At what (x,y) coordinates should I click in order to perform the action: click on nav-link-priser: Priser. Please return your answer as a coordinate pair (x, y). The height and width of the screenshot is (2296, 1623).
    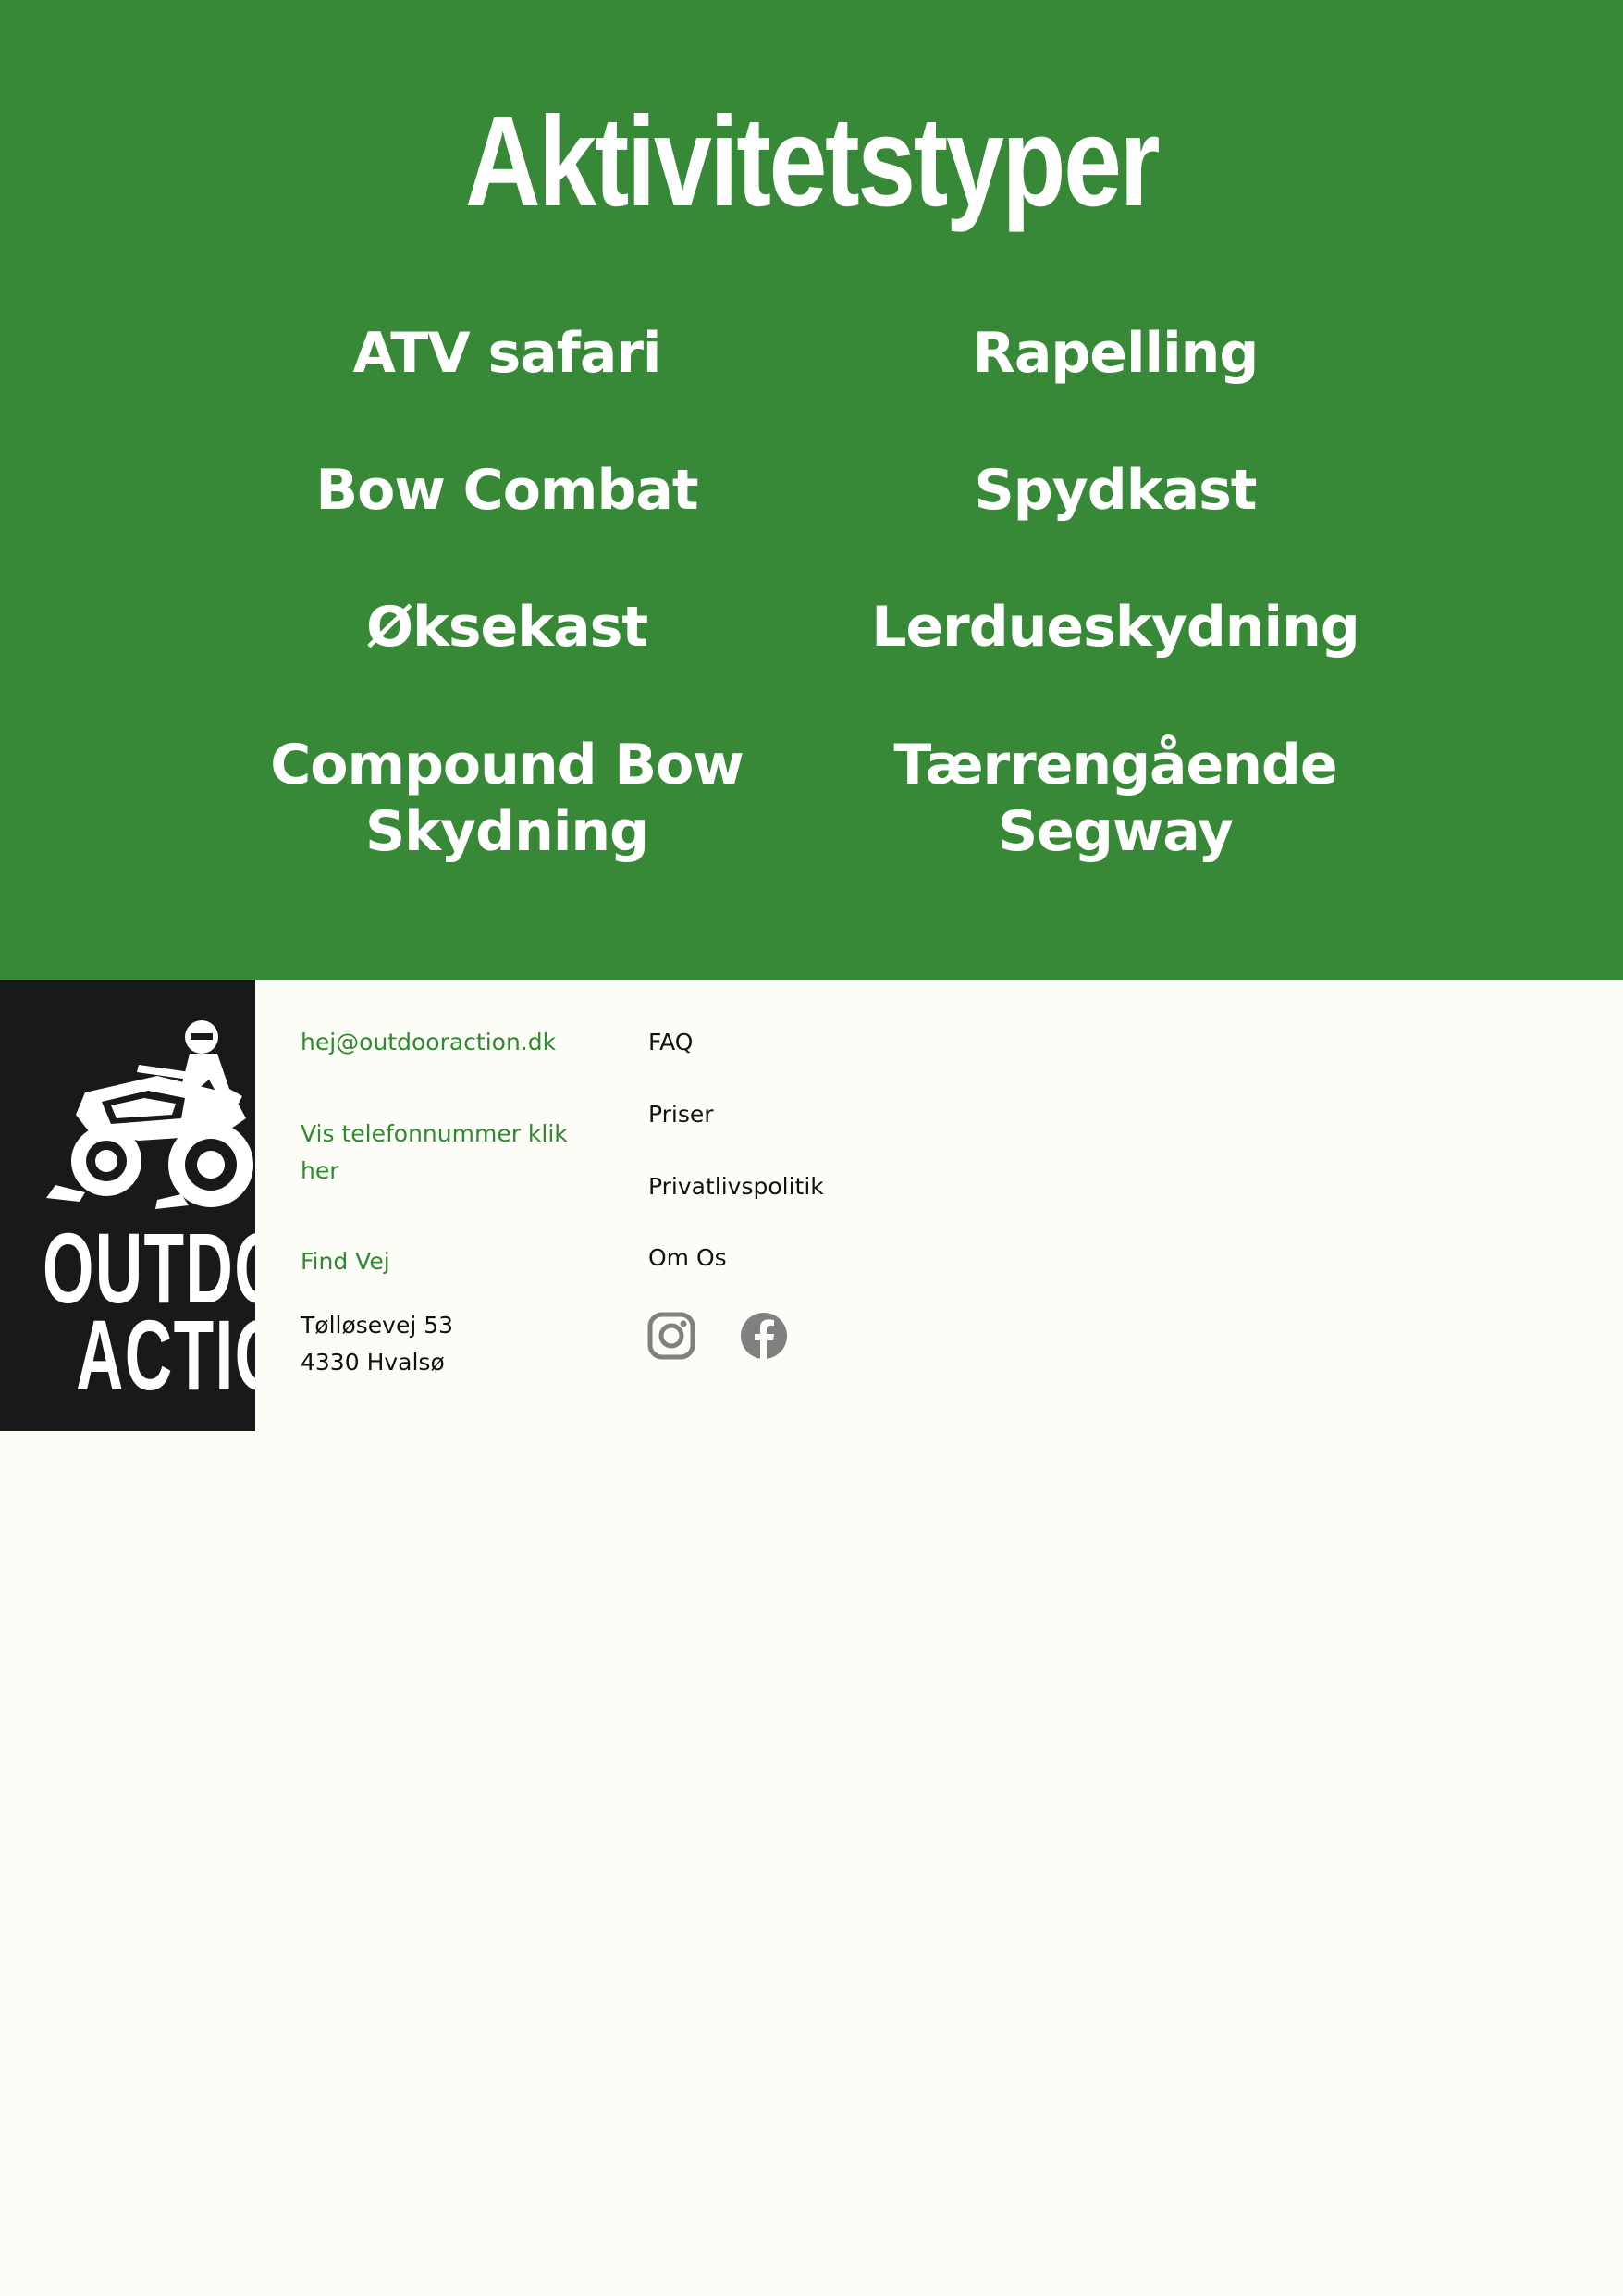
    Looking at the image, I should click on (681, 1114).